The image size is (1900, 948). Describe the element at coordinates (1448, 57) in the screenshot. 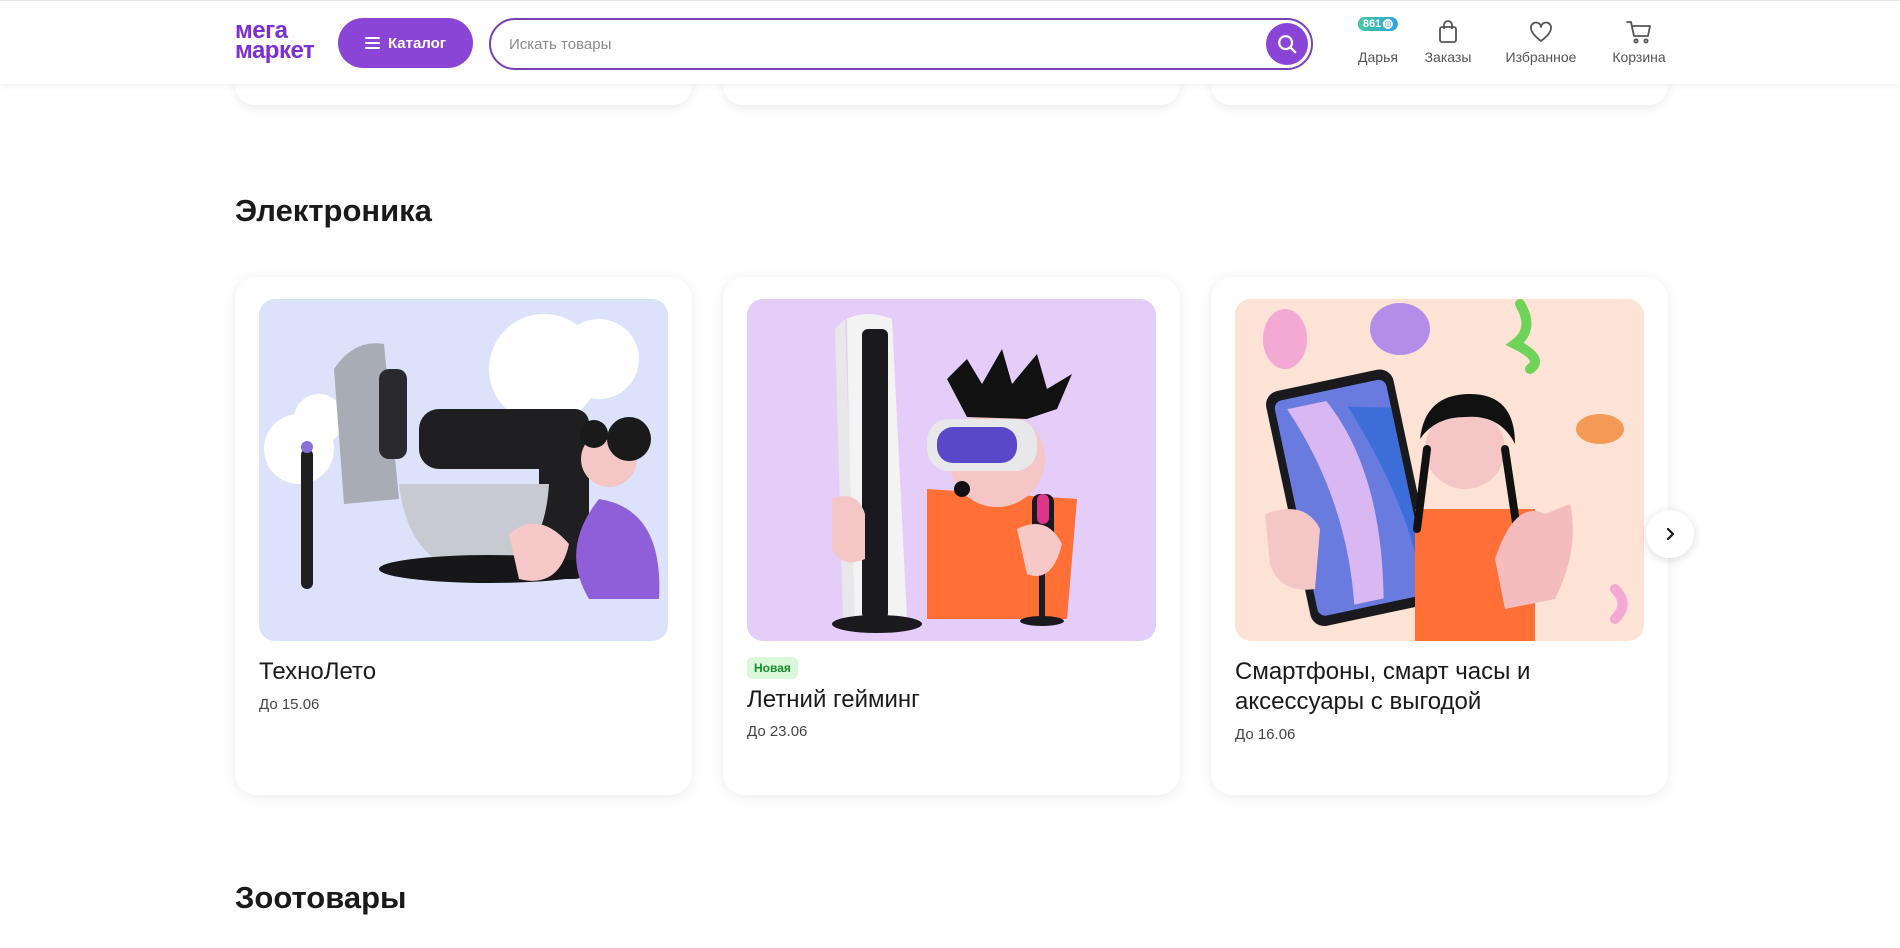

I see `orders-label: Заказы` at that location.